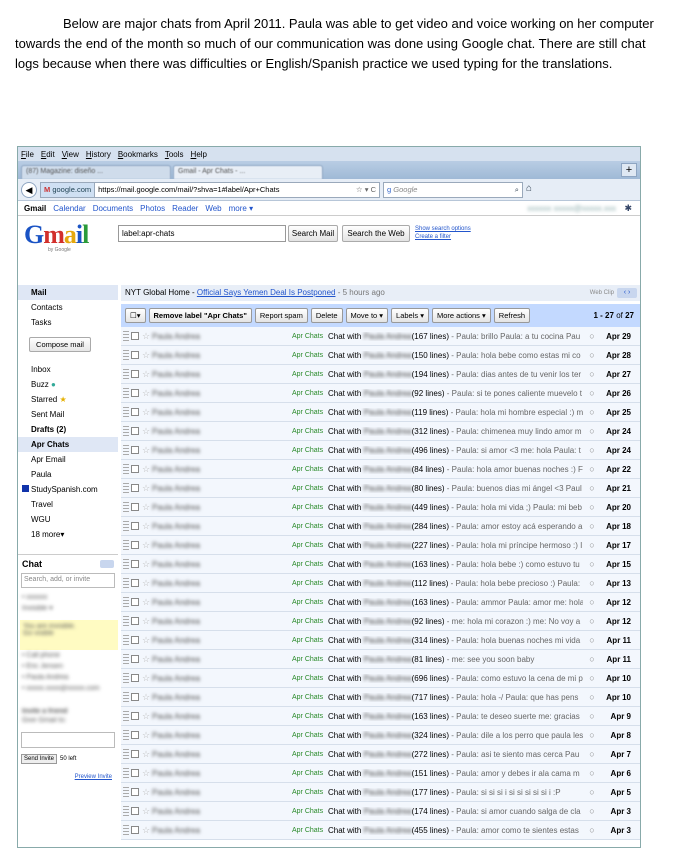  What do you see at coordinates (39, 759) in the screenshot?
I see `send-invite-button: Send Invite` at bounding box center [39, 759].